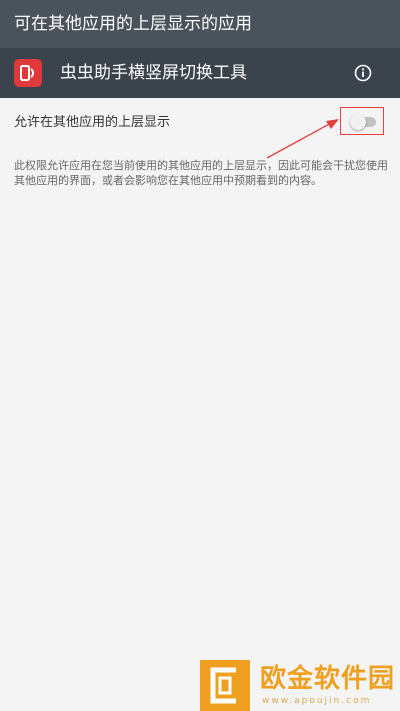  I want to click on watermark-logo-icon, so click(225, 685).